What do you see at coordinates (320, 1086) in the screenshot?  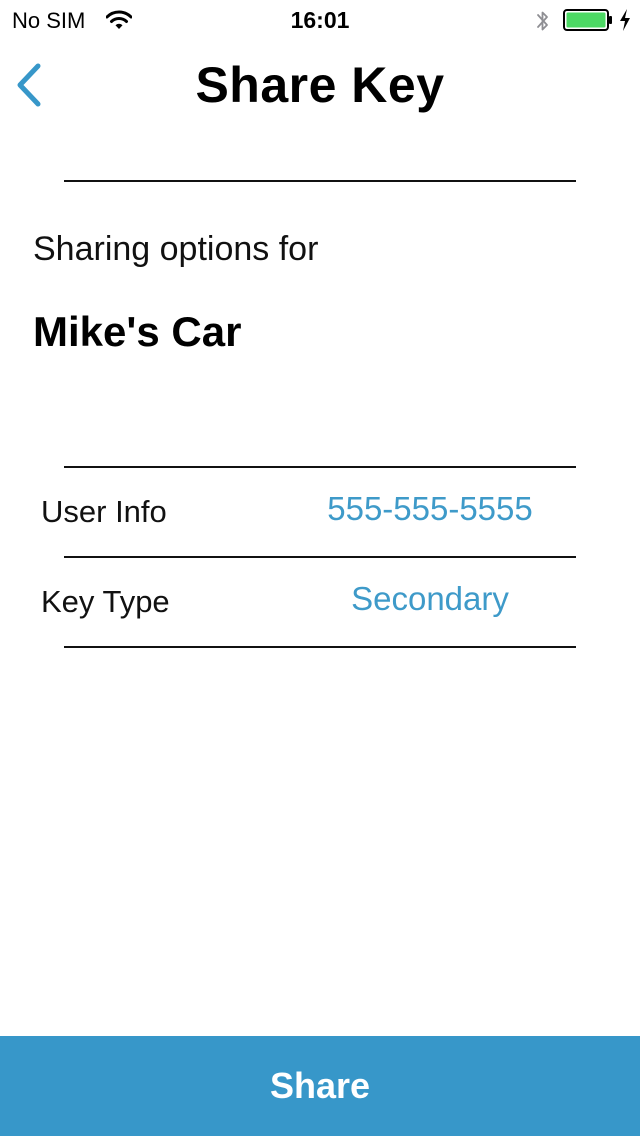 I see `share-button: Share` at bounding box center [320, 1086].